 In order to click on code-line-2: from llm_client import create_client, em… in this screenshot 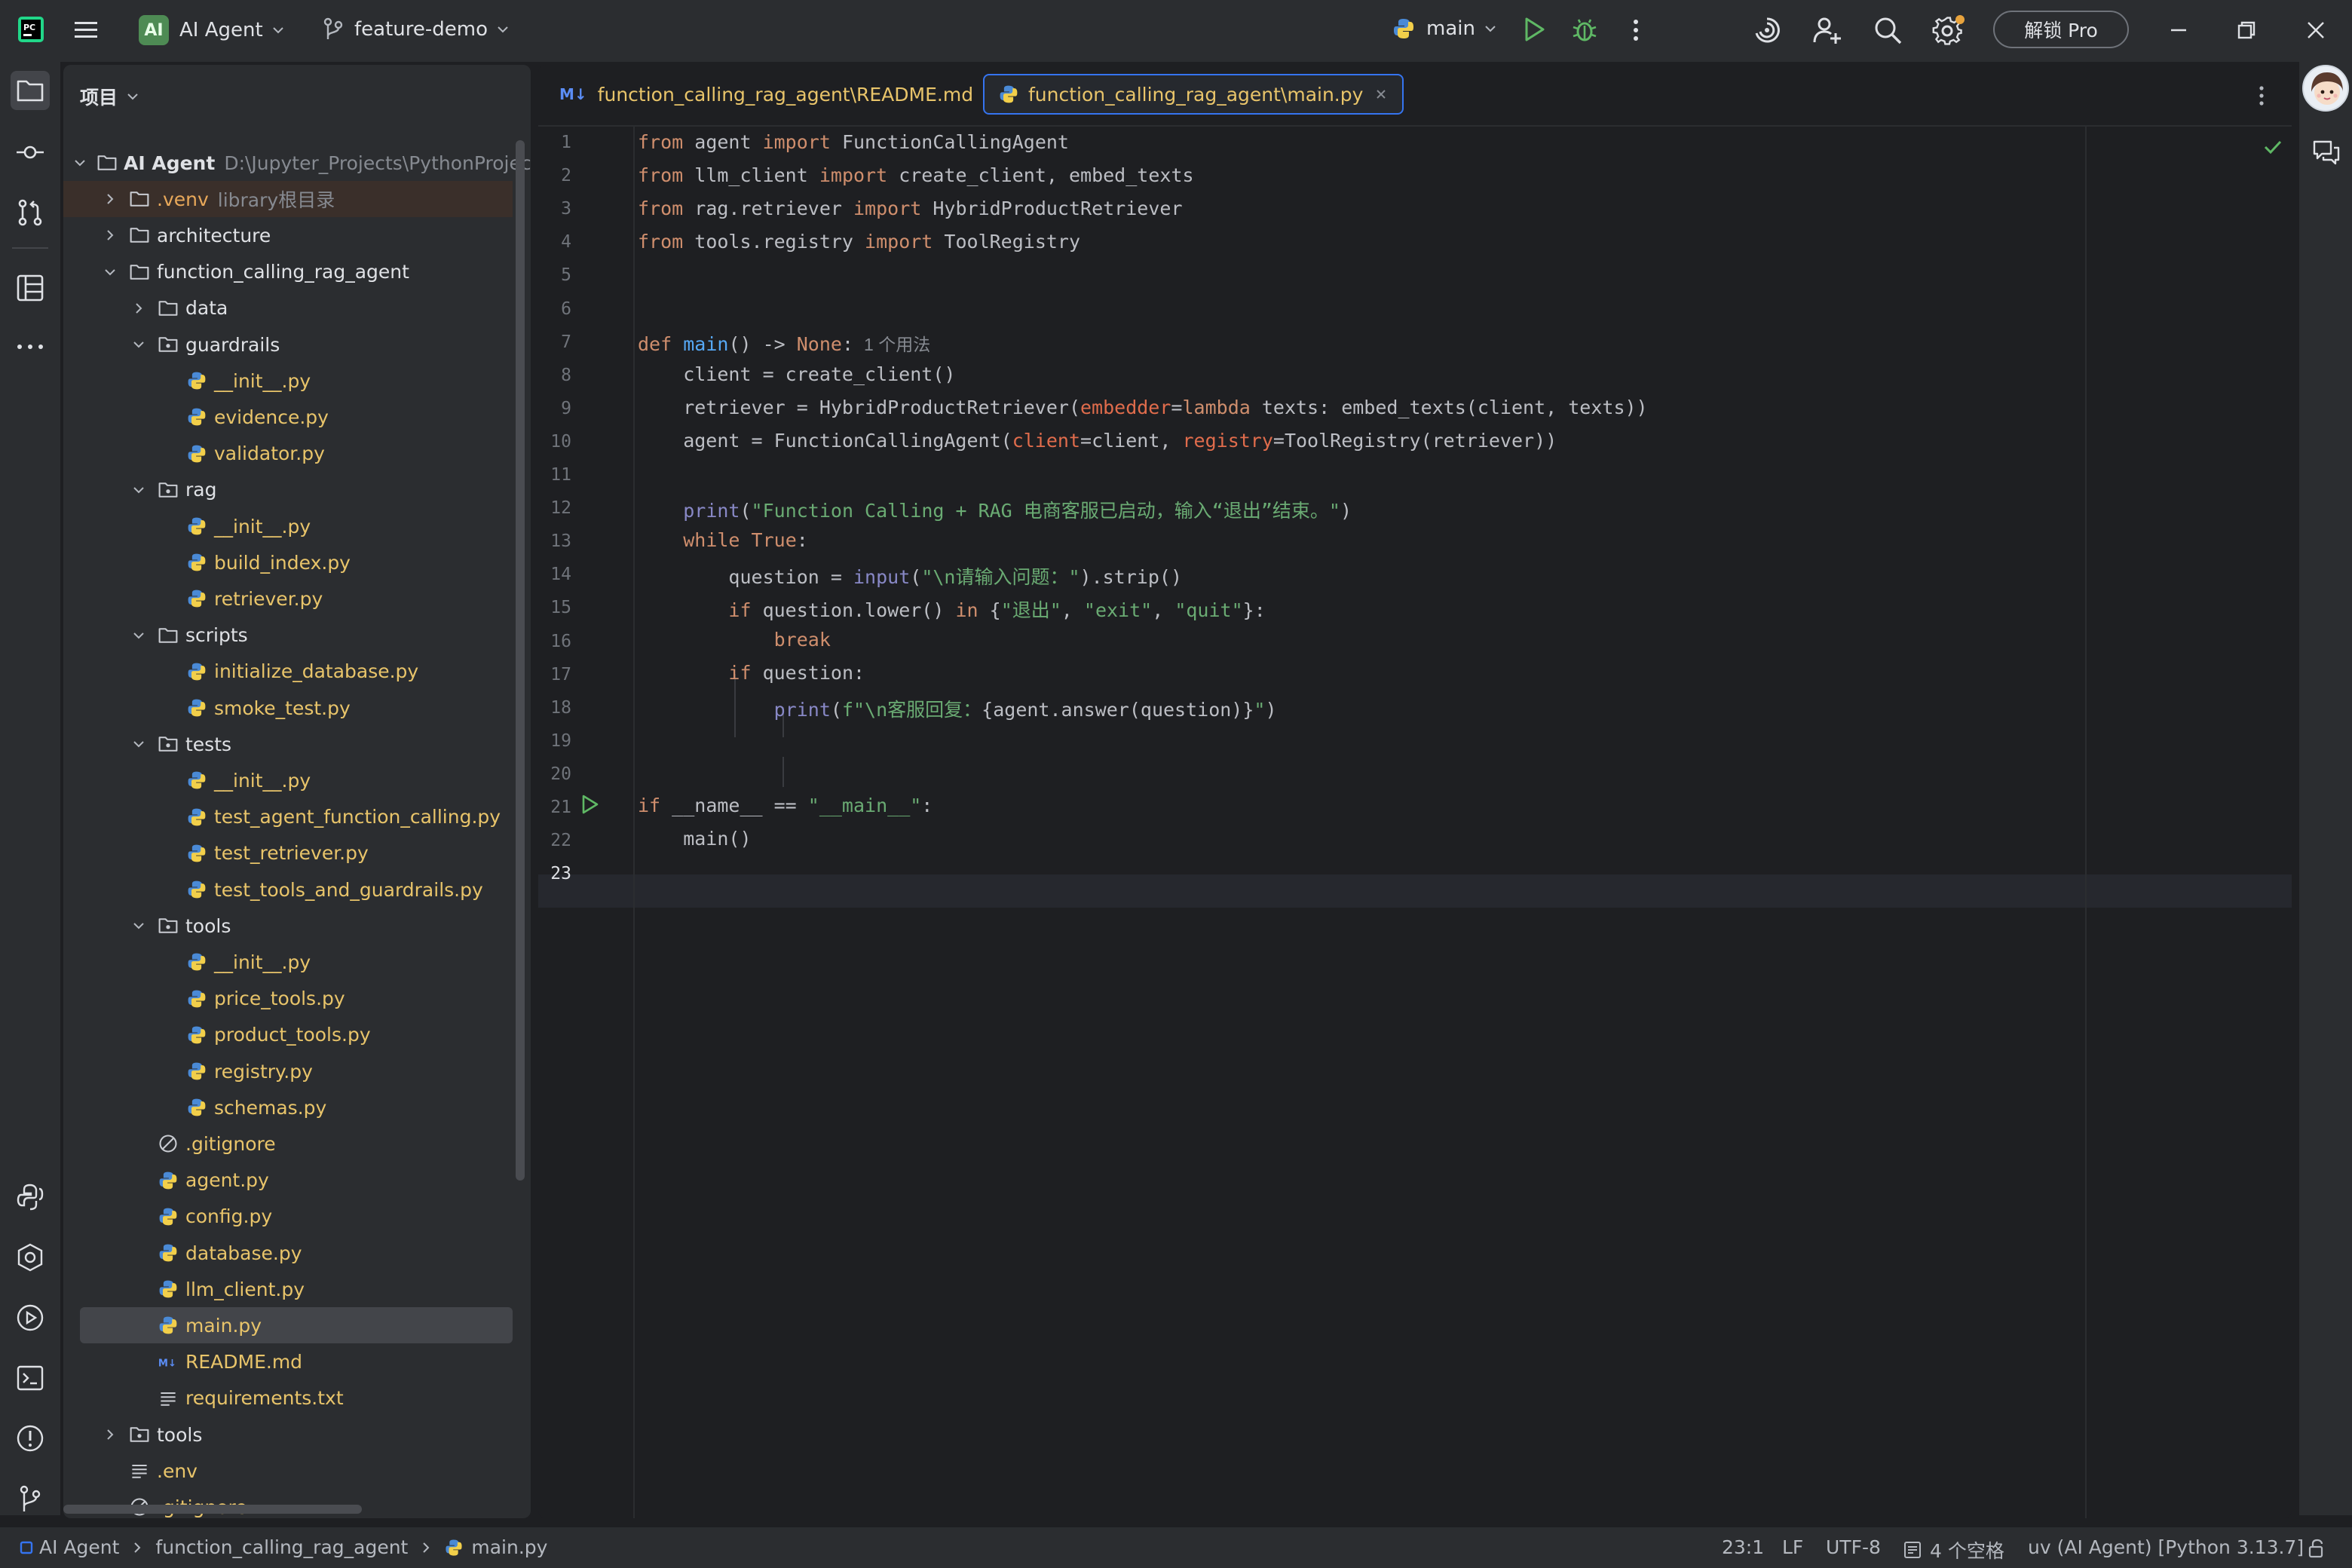, I will do `click(916, 175)`.